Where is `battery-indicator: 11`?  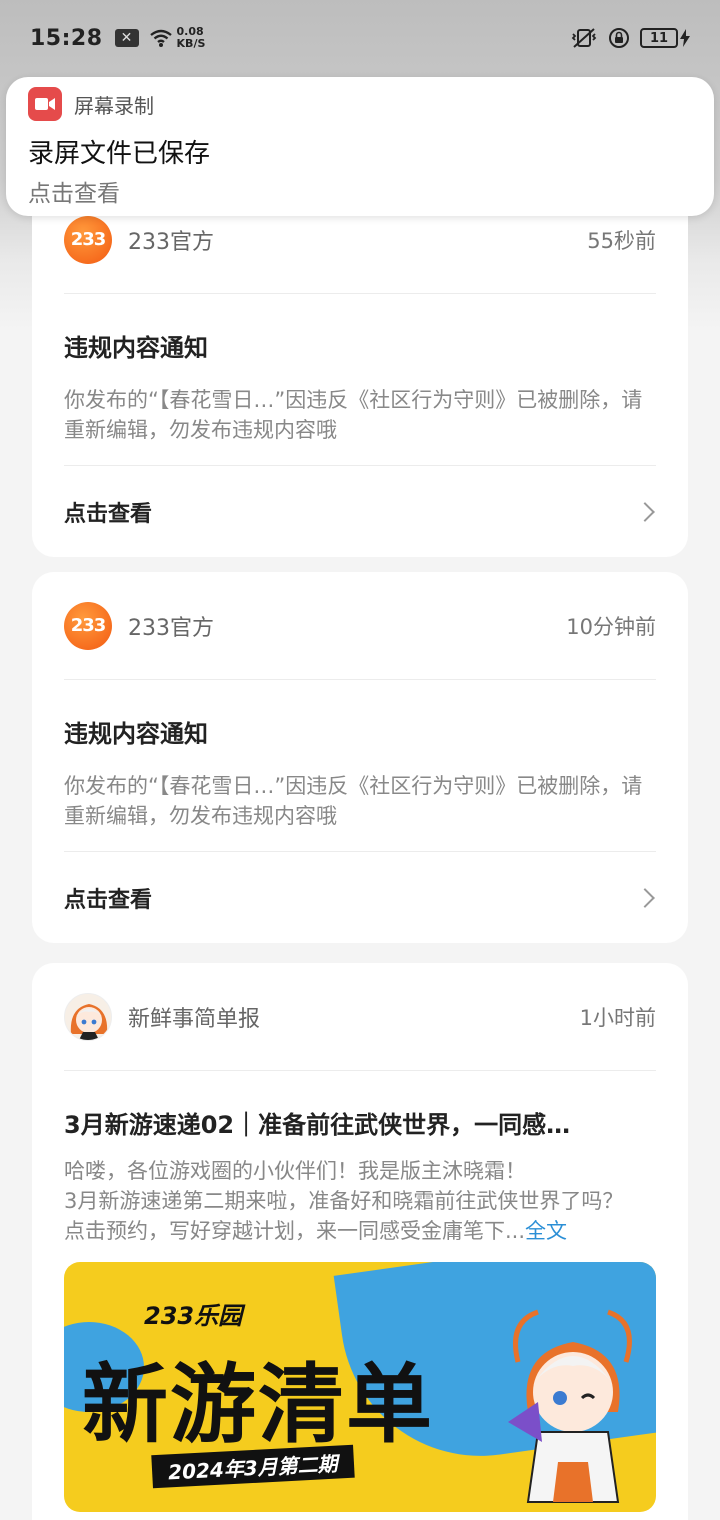
battery-indicator: 11 is located at coordinates (665, 38).